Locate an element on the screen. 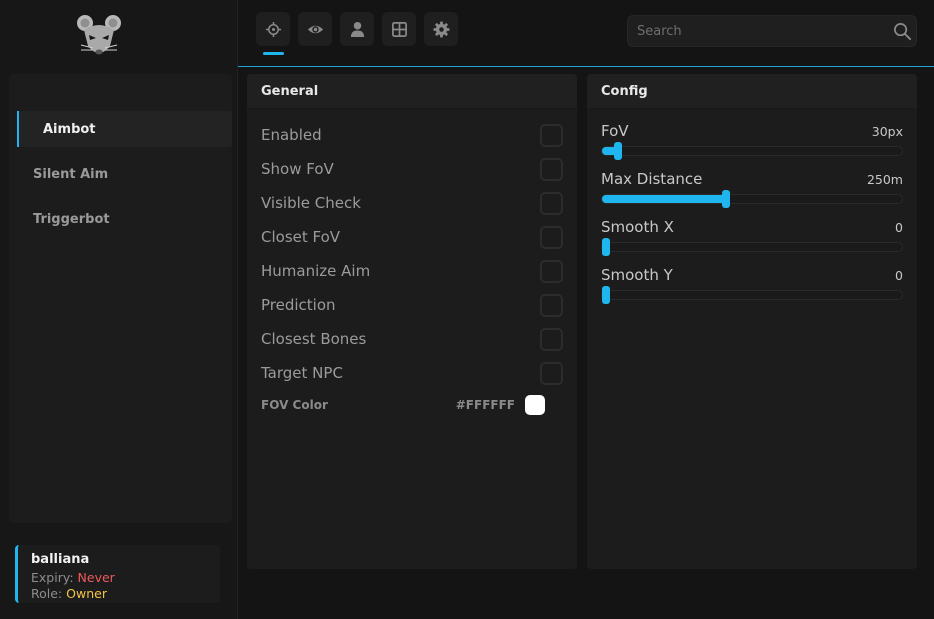  crosshair-icon is located at coordinates (273, 29).